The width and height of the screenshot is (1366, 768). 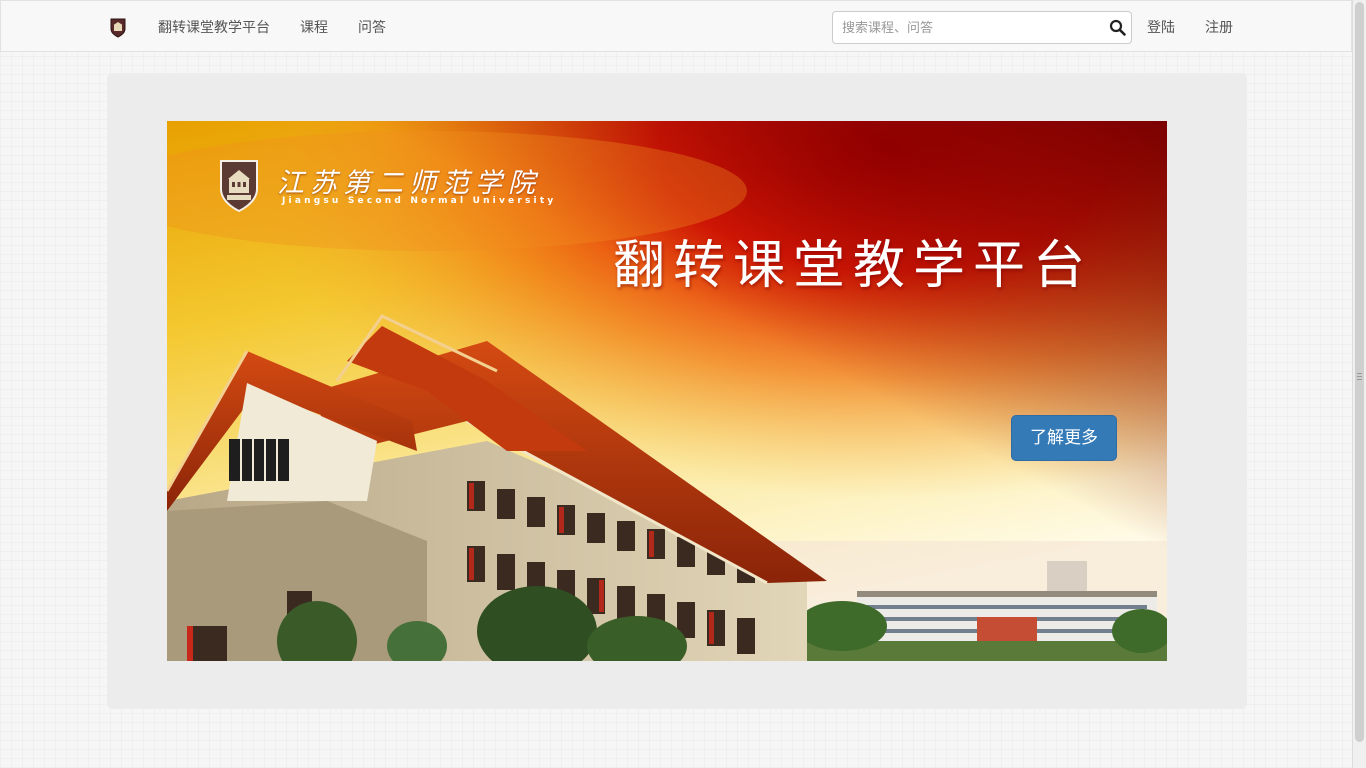 I want to click on login-link: 登陆, so click(x=1161, y=28).